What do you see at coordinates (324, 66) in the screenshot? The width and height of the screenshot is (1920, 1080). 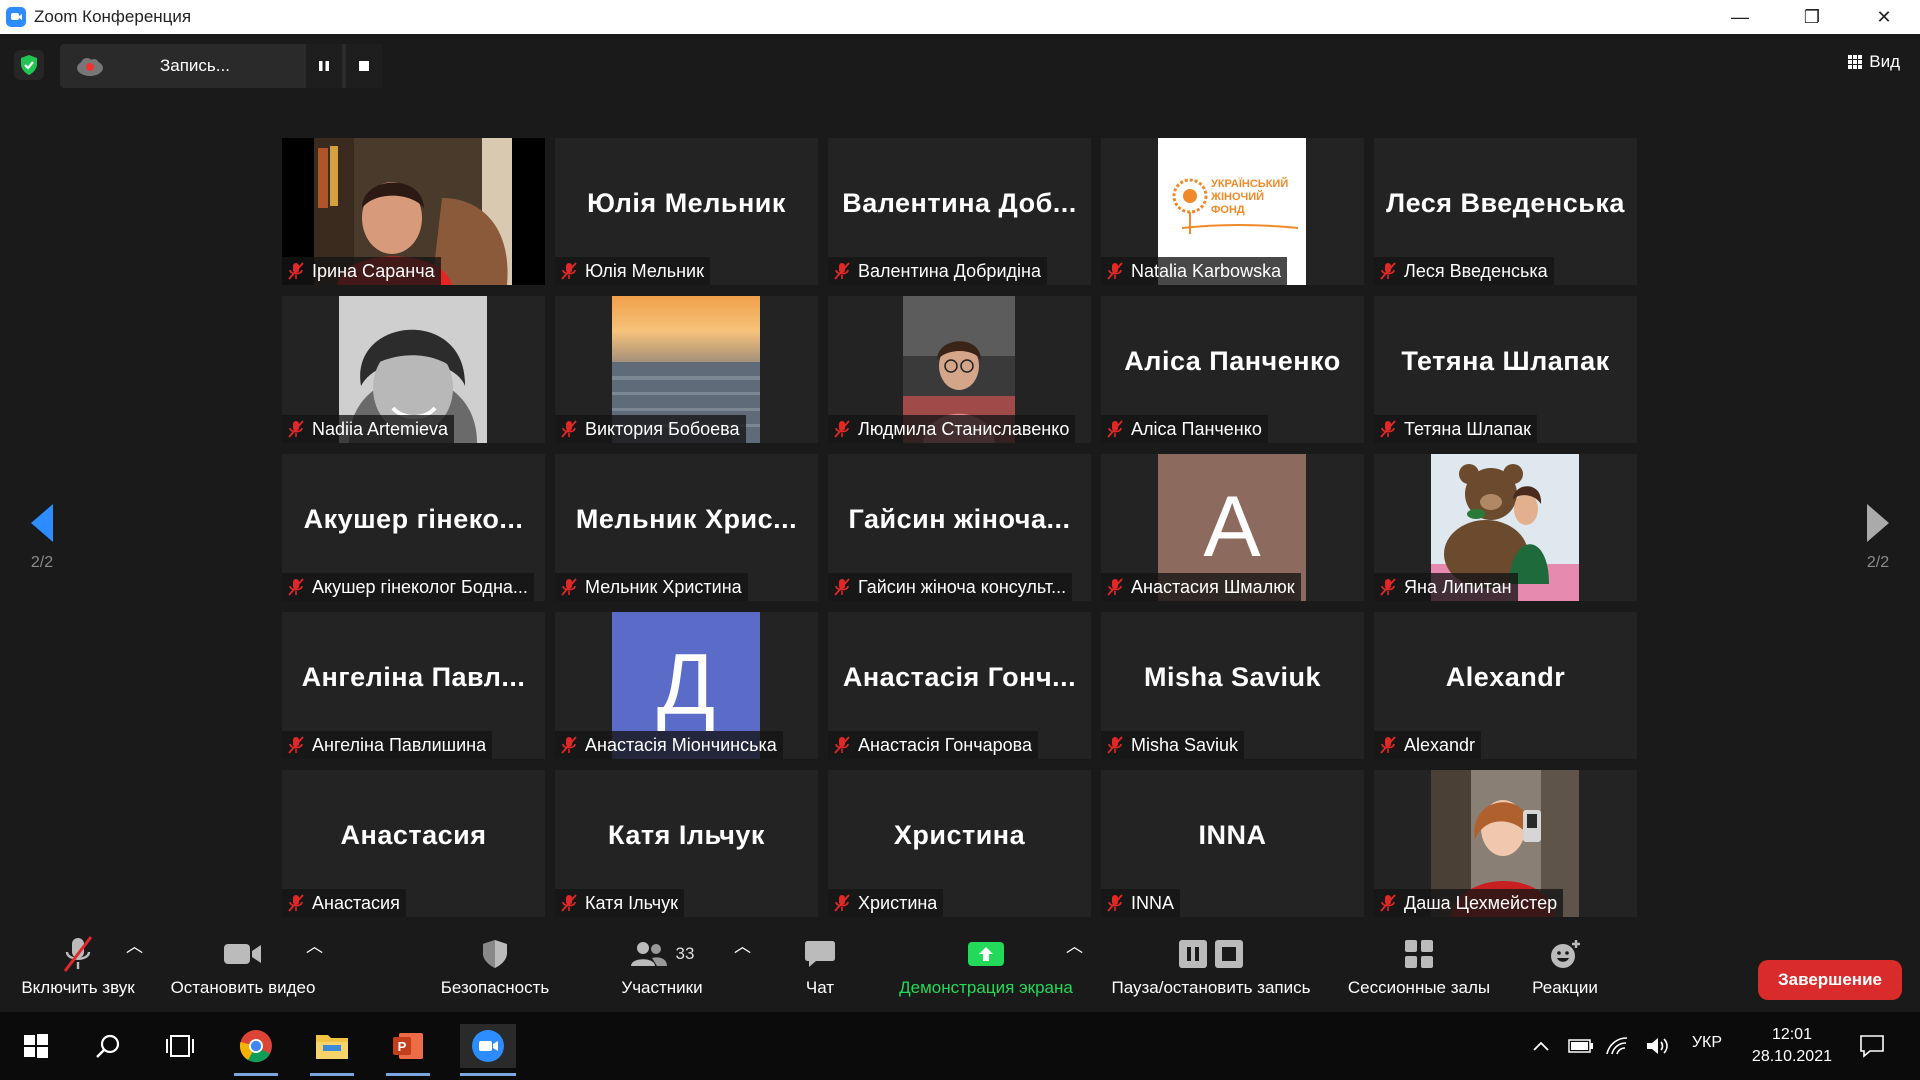 I see `pause-recording-button` at bounding box center [324, 66].